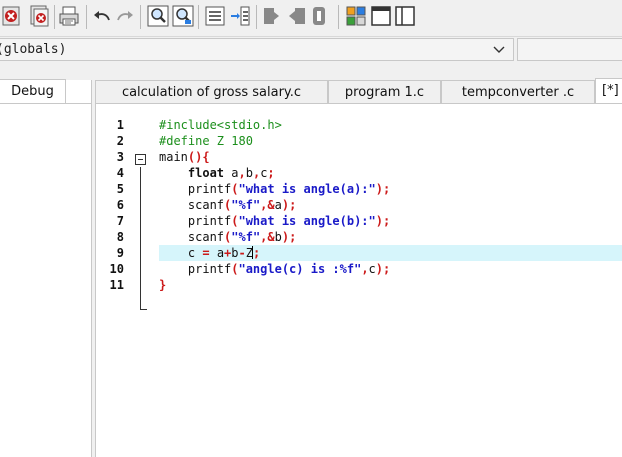 This screenshot has height=457, width=622. What do you see at coordinates (183, 16) in the screenshot?
I see `replace-icon` at bounding box center [183, 16].